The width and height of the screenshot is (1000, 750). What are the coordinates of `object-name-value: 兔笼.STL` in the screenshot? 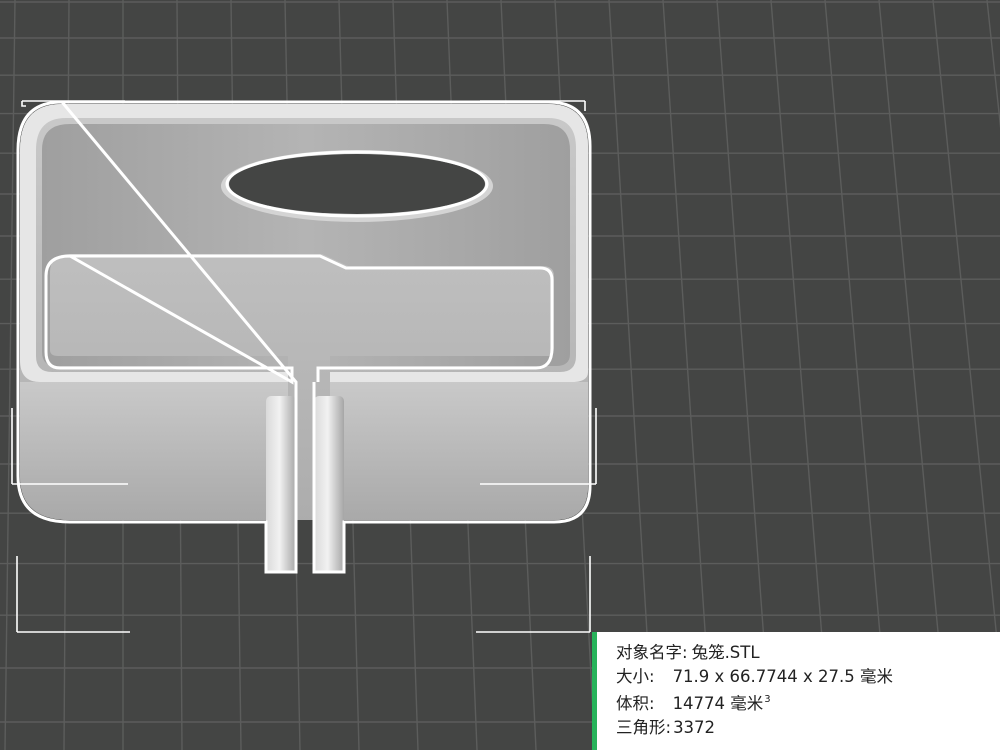 It's located at (725, 652).